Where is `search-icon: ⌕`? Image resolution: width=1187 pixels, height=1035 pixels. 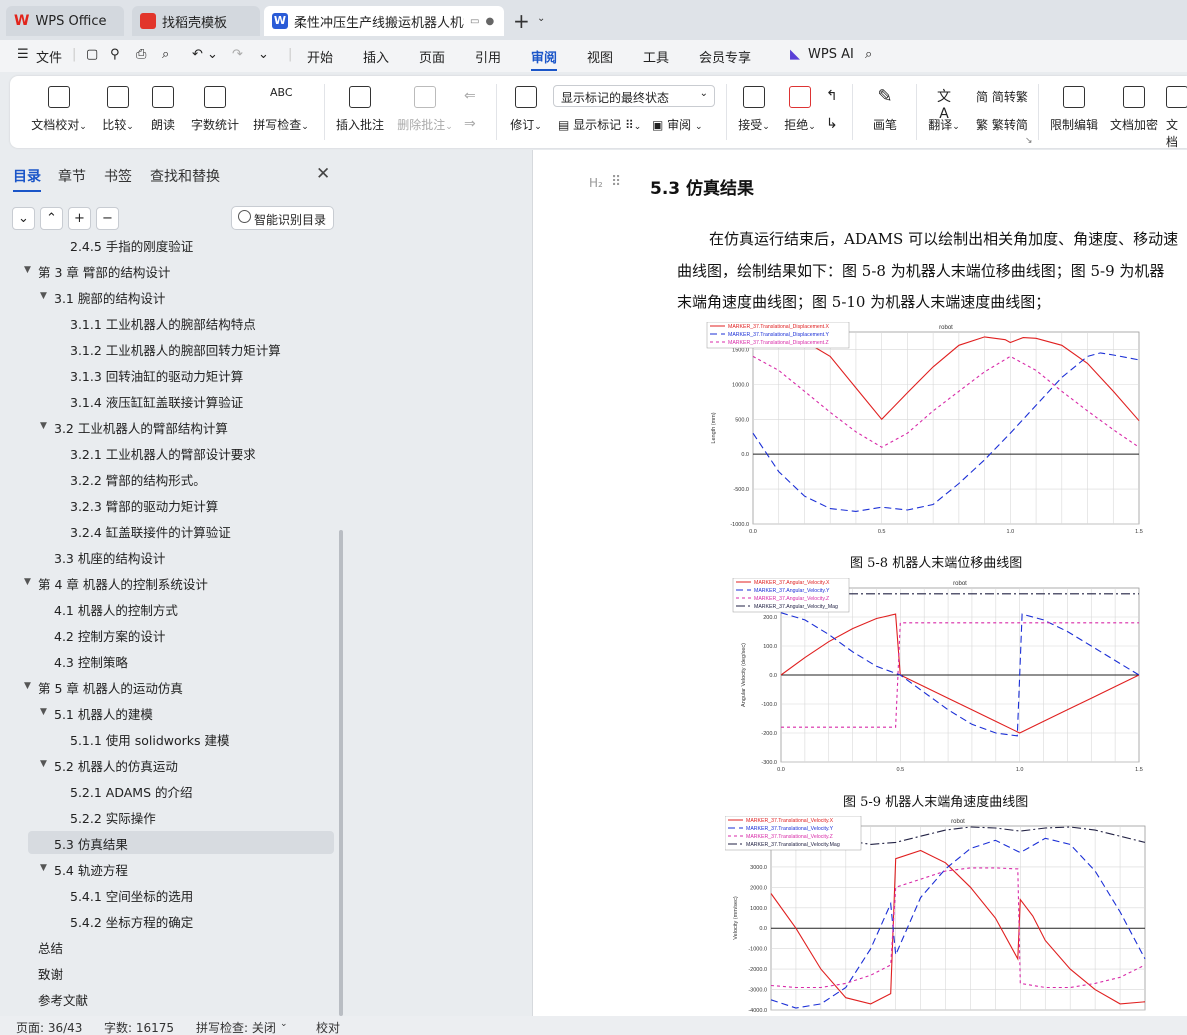 search-icon: ⌕ is located at coordinates (868, 54).